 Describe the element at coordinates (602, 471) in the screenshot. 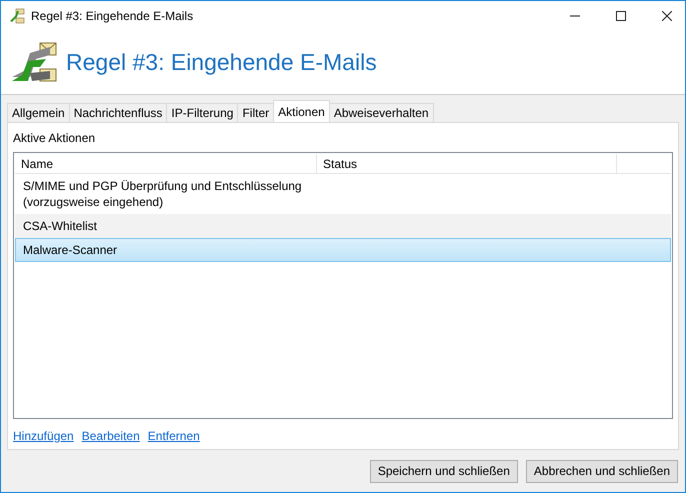

I see `dialog-button: Abbrechen und schließen` at that location.